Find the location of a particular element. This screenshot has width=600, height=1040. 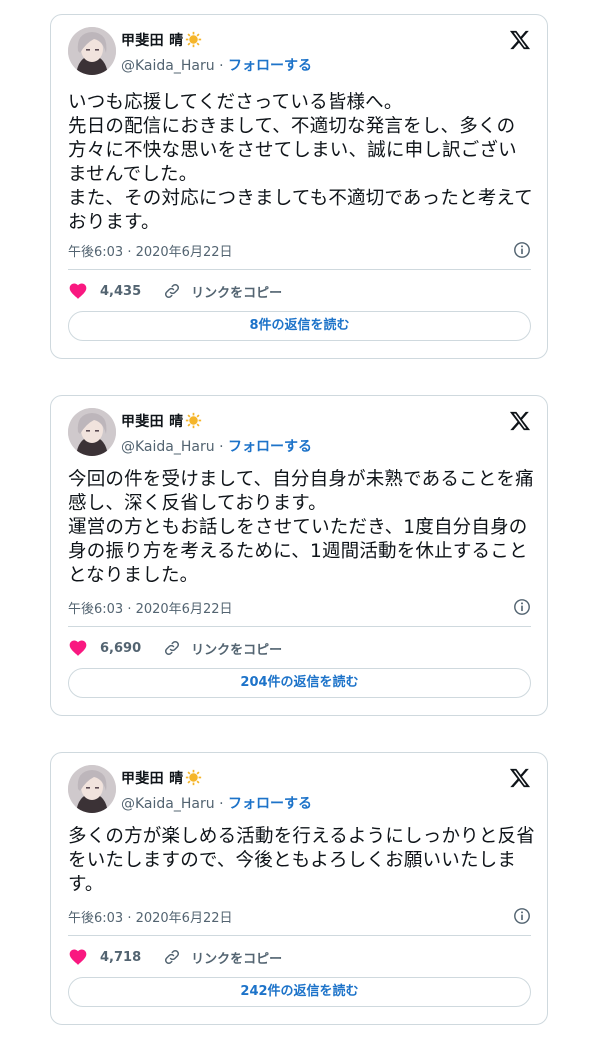

read-replies-button: 204件の返信を読む is located at coordinates (299, 683).